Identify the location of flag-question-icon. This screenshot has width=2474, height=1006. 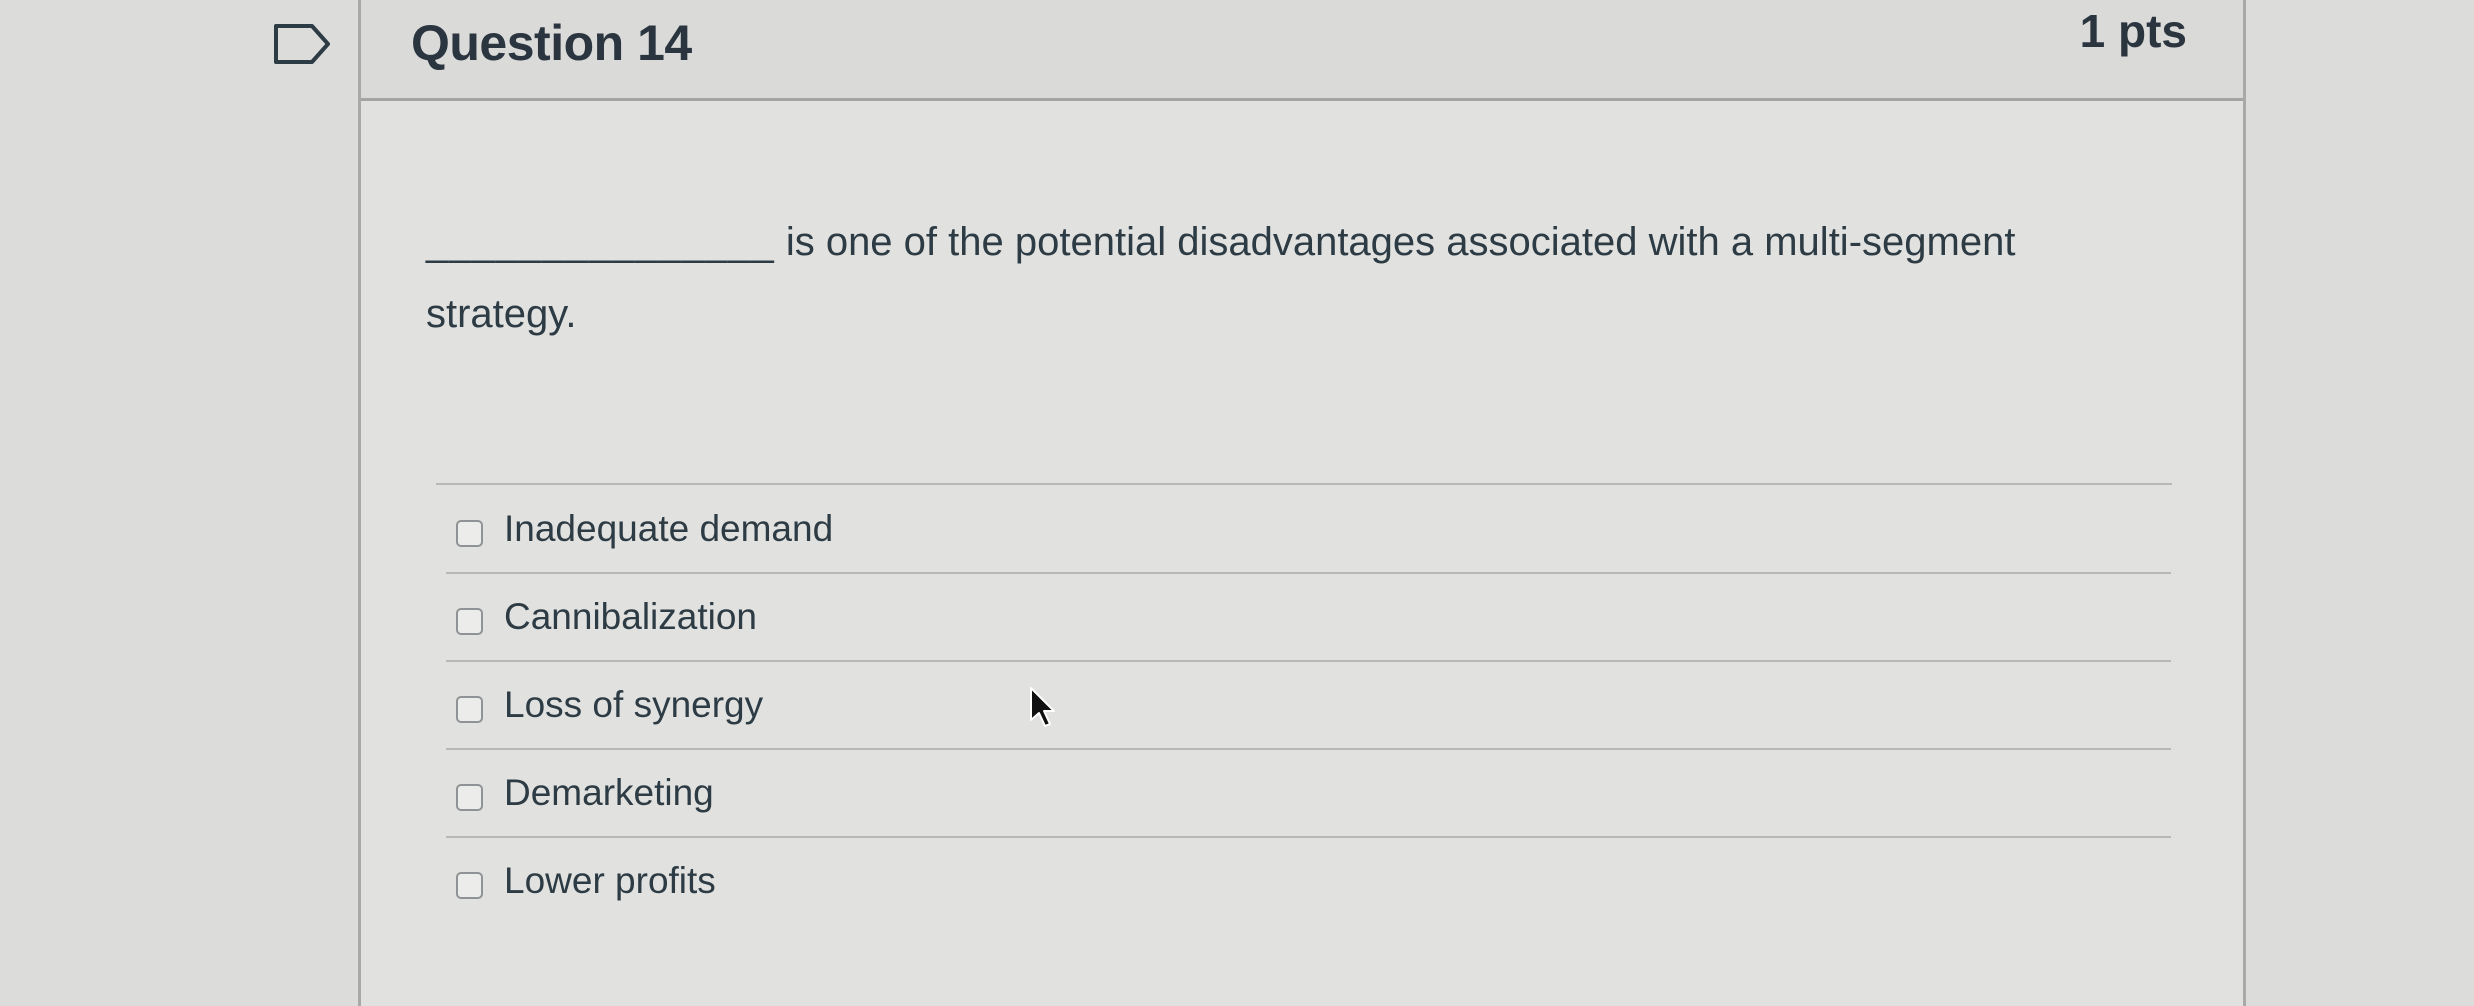
(302, 44).